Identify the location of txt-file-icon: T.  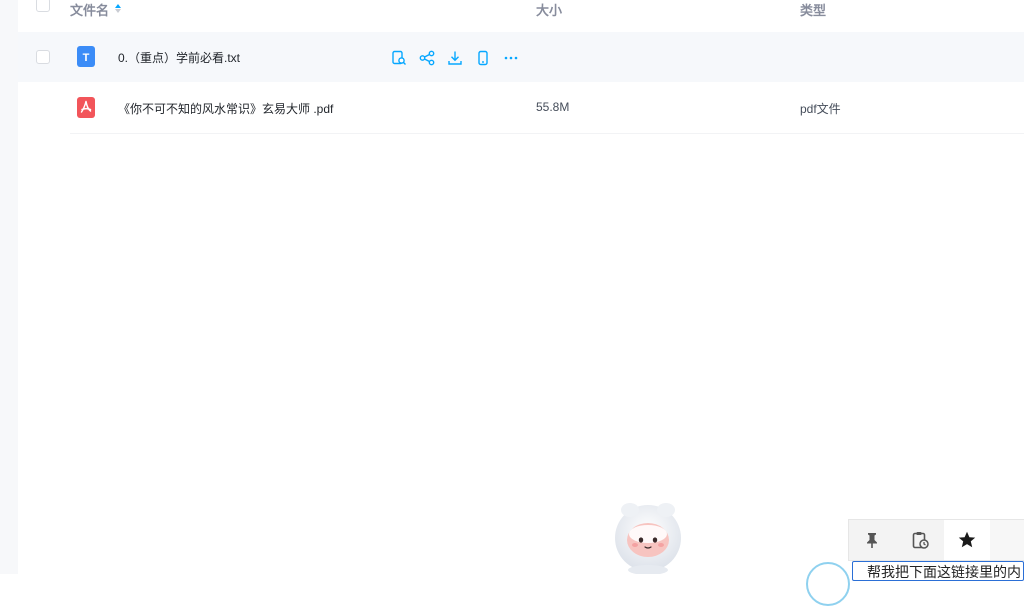
(86, 56).